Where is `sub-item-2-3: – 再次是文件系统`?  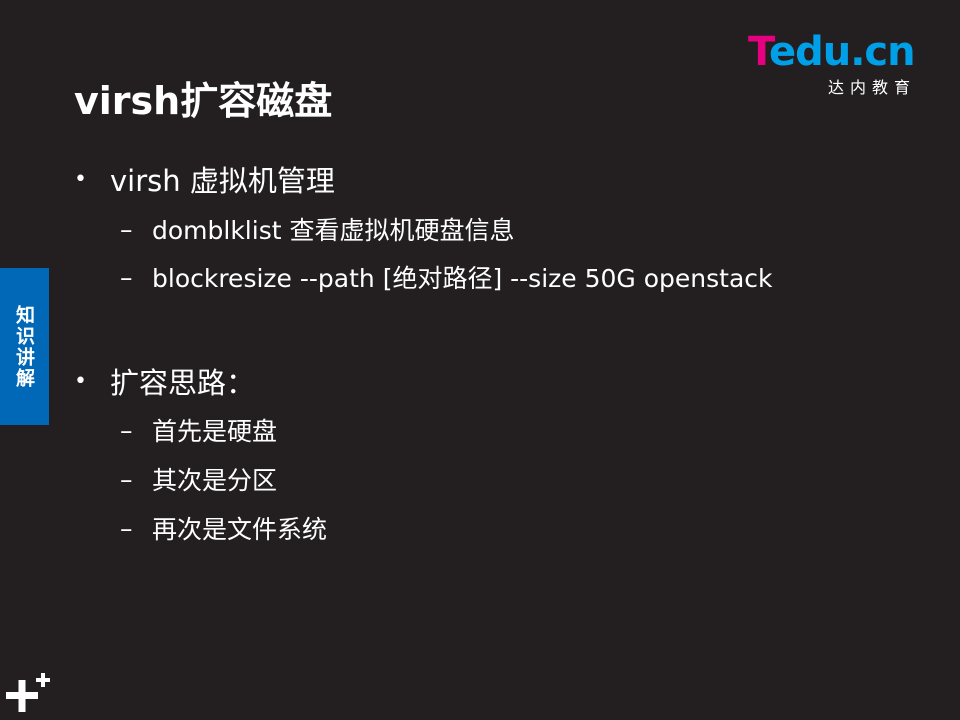
sub-item-2-3: – 再次是文件系统 is located at coordinates (223, 528).